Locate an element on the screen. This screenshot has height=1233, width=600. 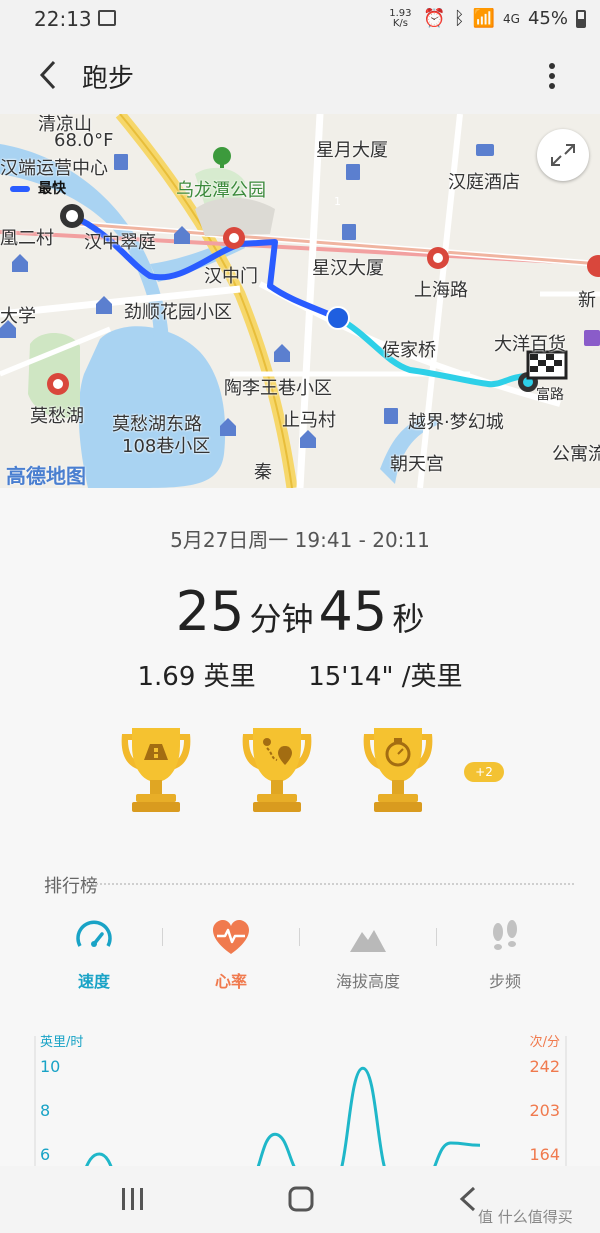
stopwatch-trophy-icon is located at coordinates (398, 770).